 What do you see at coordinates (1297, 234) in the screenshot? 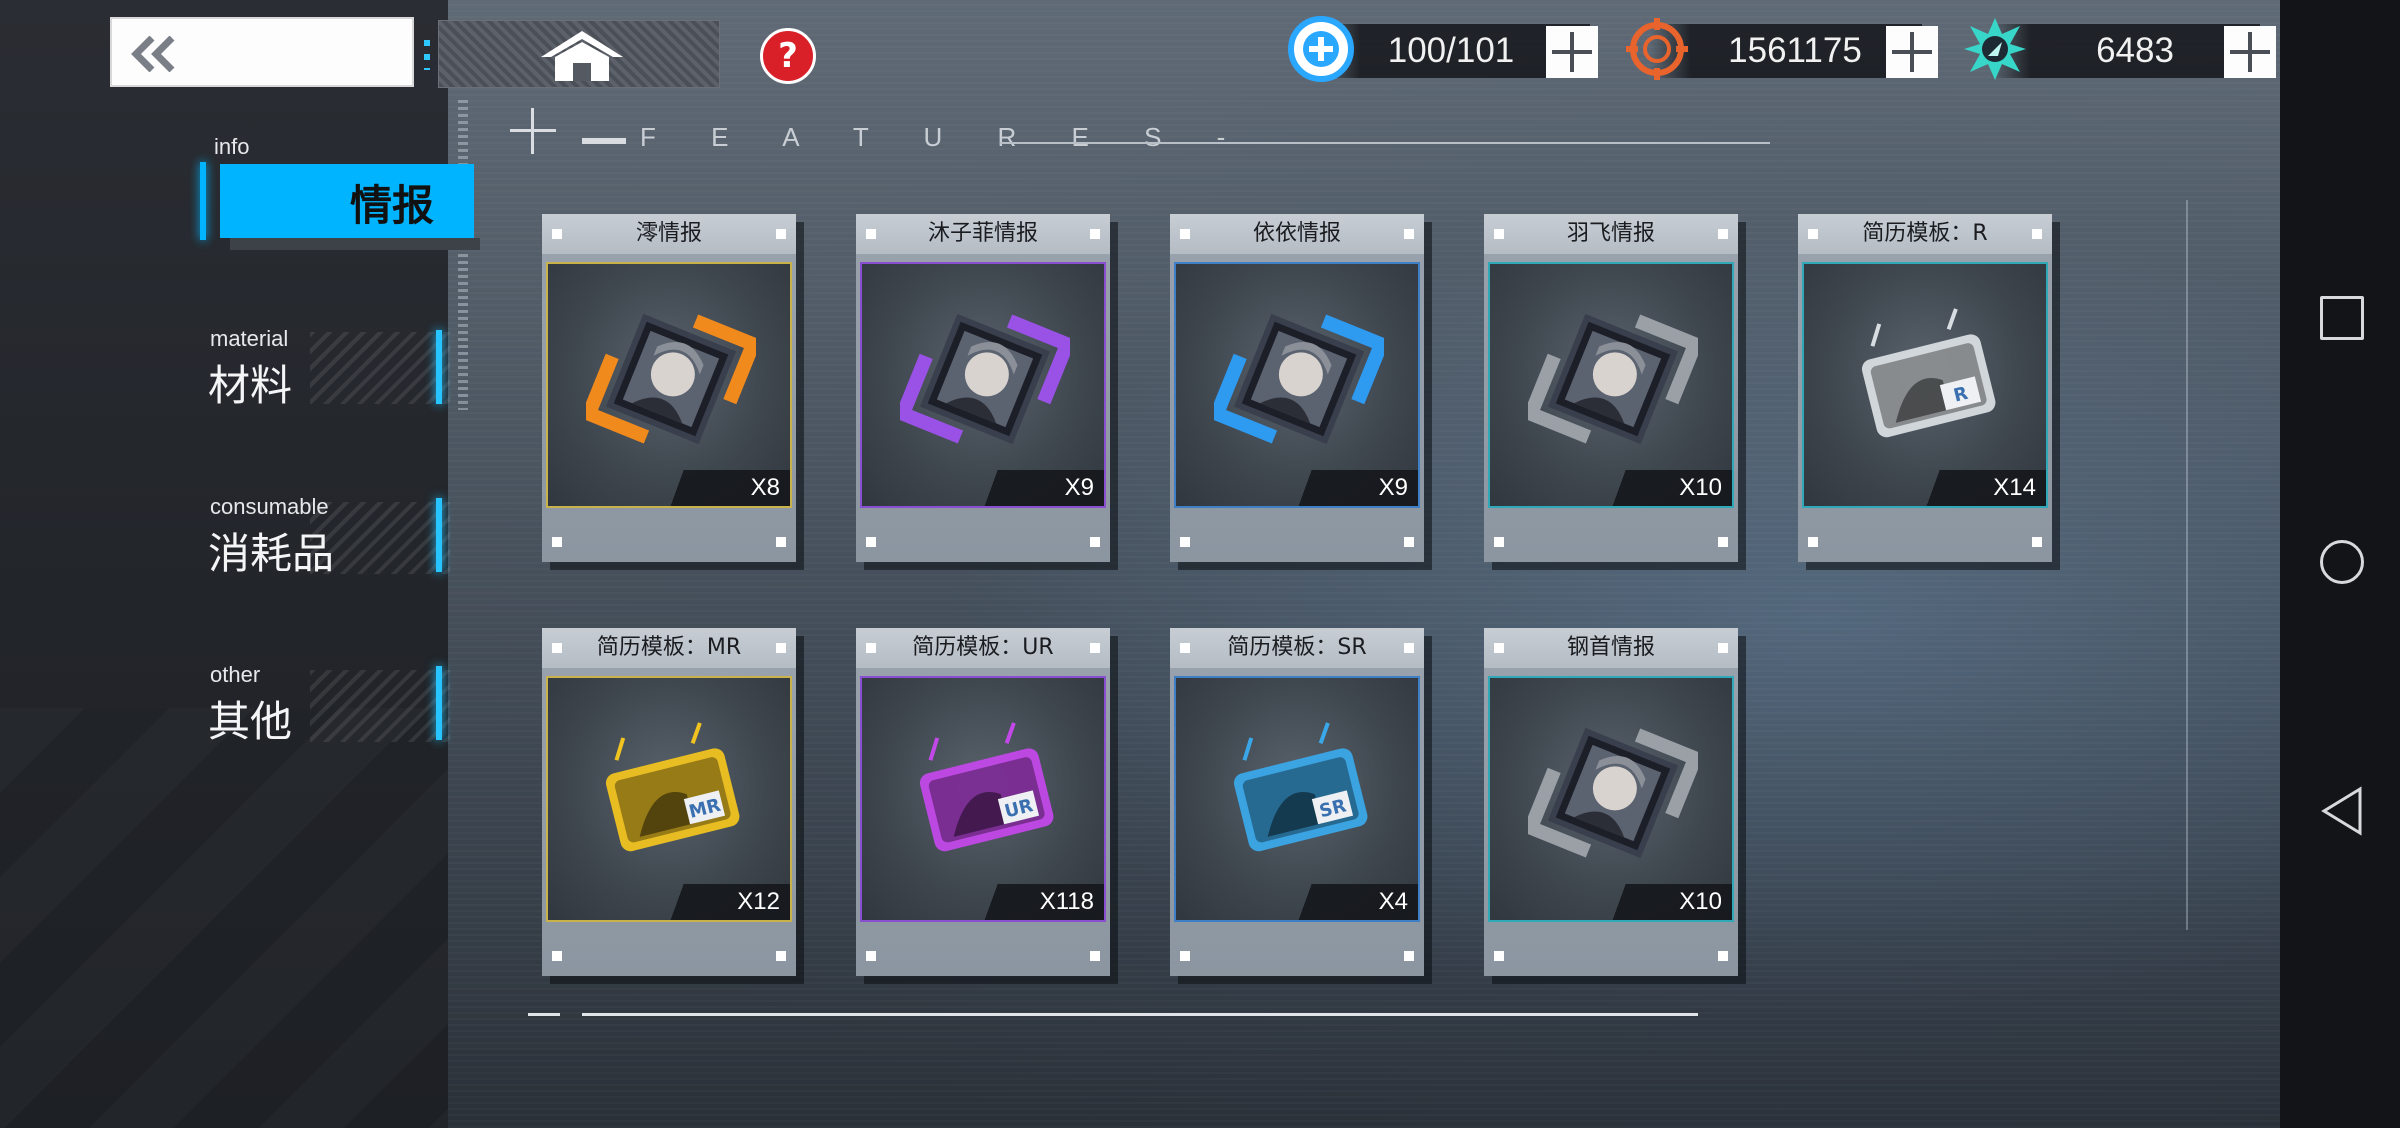
I see `item-name: 依依情报` at bounding box center [1297, 234].